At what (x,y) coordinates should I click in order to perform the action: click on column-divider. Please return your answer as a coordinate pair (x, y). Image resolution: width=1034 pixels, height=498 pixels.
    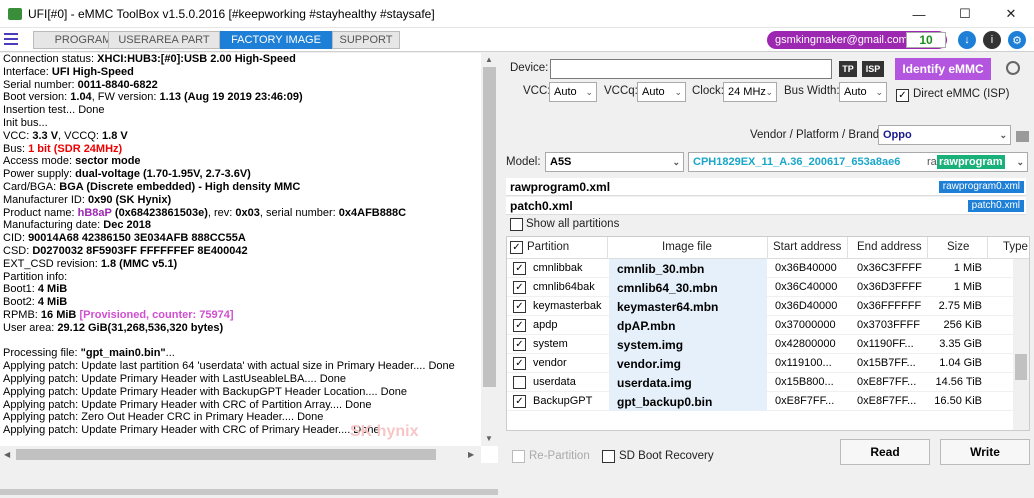
    Looking at the image, I should click on (607, 248).